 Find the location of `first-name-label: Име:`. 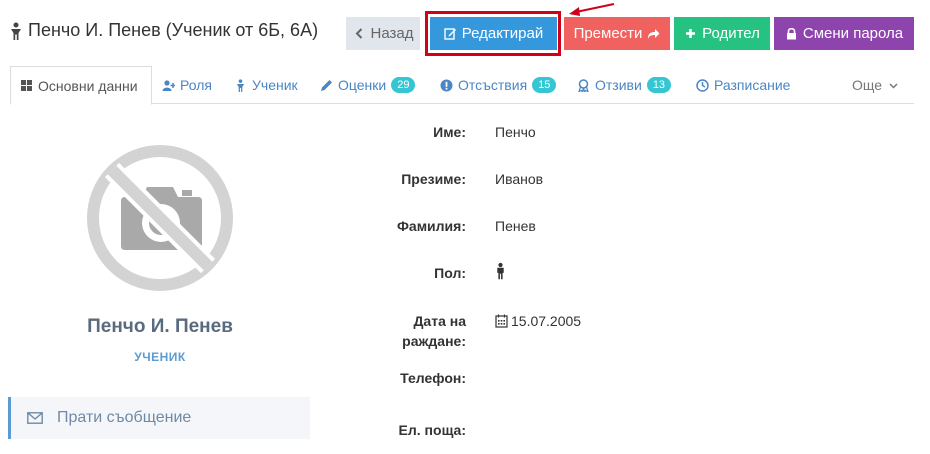

first-name-label: Име: is located at coordinates (449, 132).